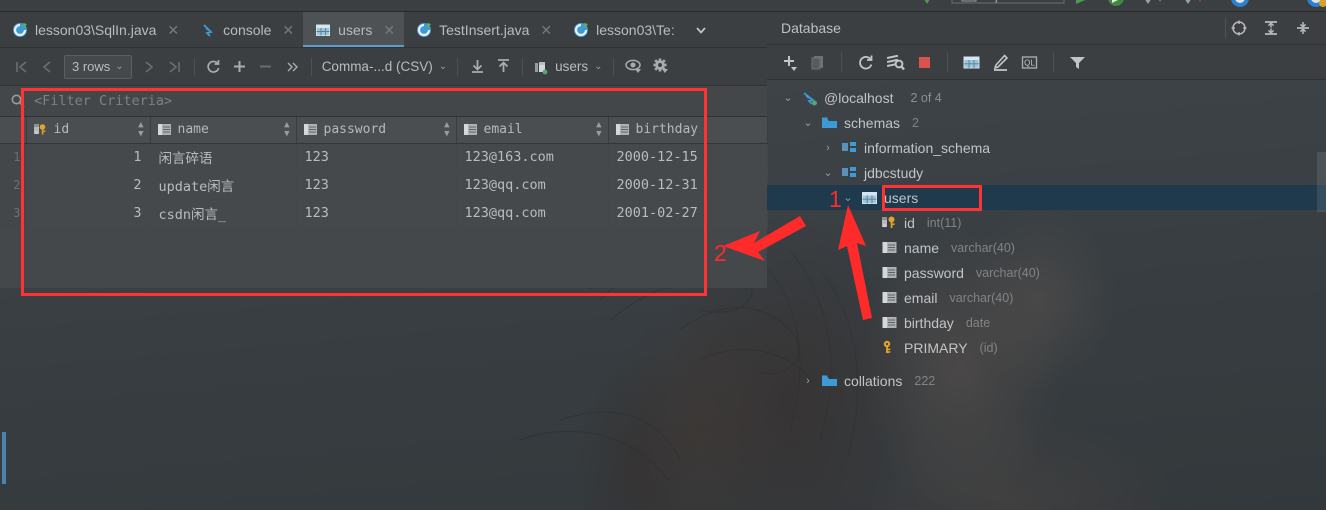  I want to click on cell-birthday: 2000-12-31, so click(688, 185).